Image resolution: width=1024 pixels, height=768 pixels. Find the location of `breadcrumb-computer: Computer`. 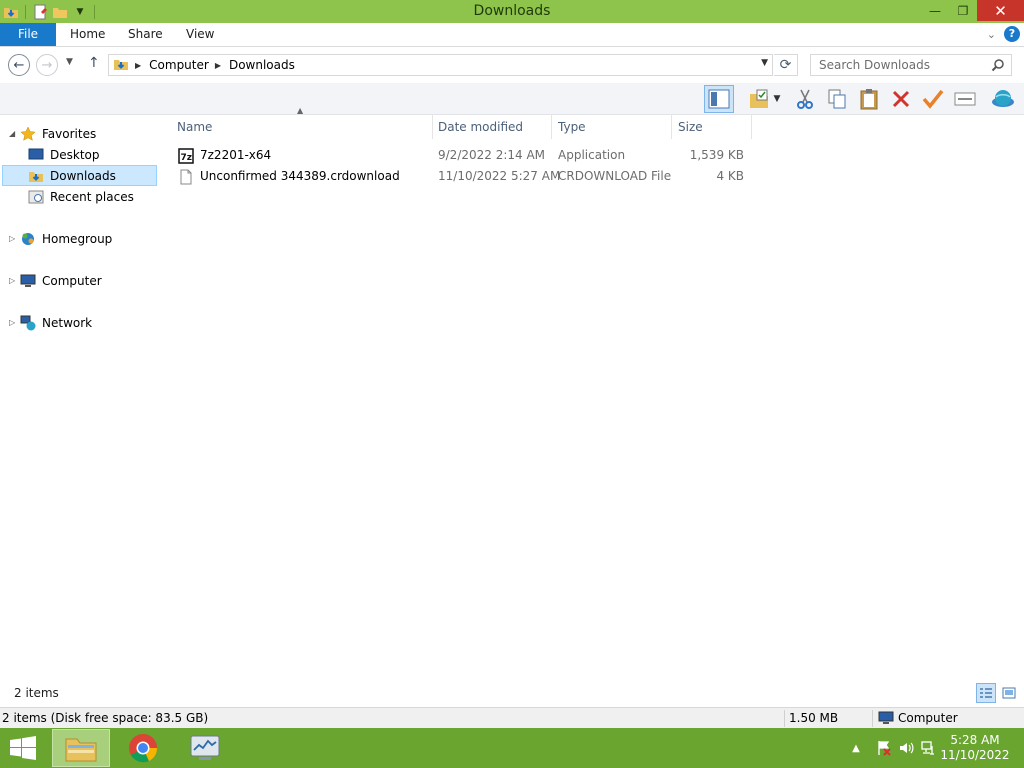

breadcrumb-computer: Computer is located at coordinates (179, 65).